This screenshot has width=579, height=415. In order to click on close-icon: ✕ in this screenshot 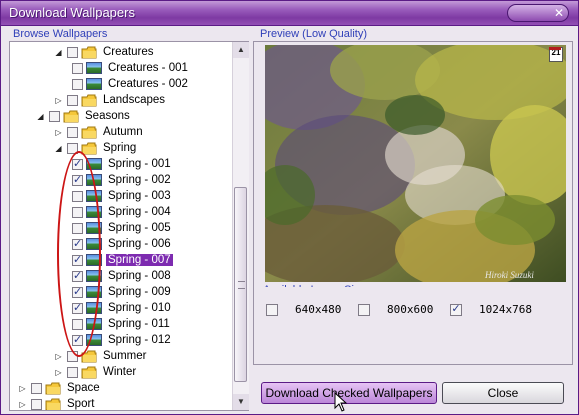, I will do `click(559, 13)`.